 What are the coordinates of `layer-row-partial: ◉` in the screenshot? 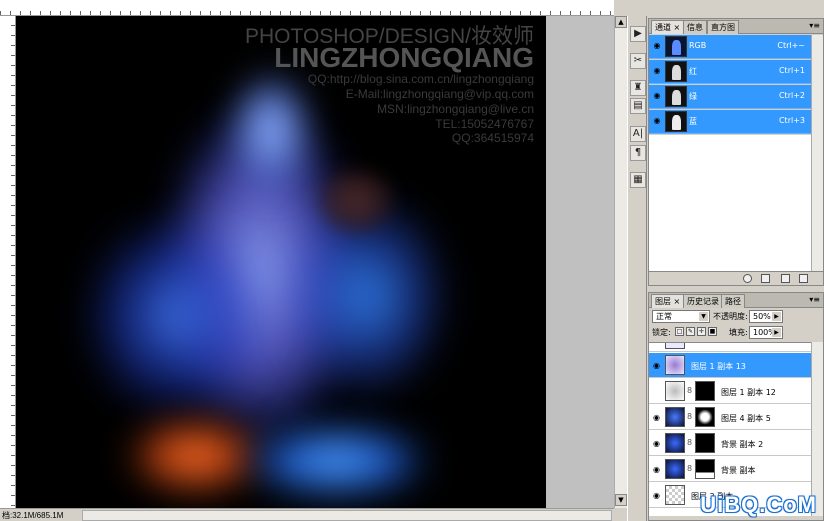 It's located at (730, 347).